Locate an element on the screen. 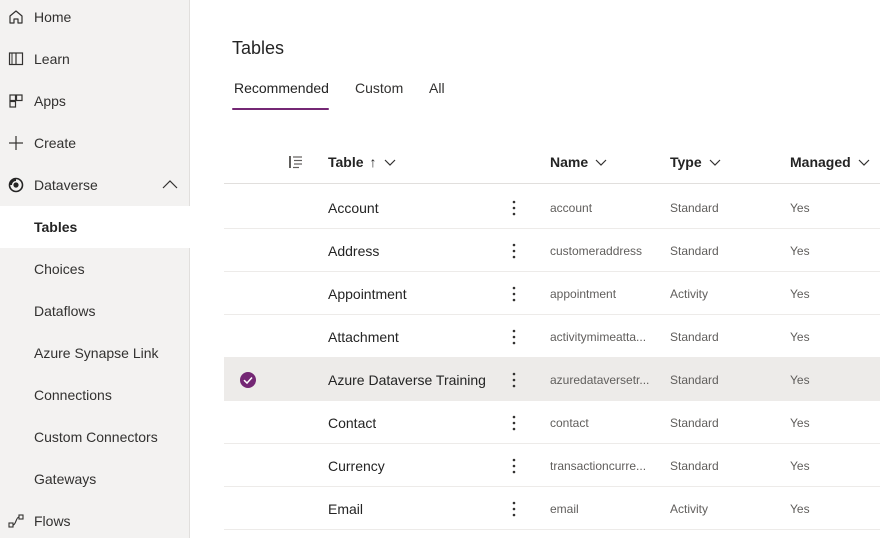  table-logical-name: appointment is located at coordinates (583, 293).